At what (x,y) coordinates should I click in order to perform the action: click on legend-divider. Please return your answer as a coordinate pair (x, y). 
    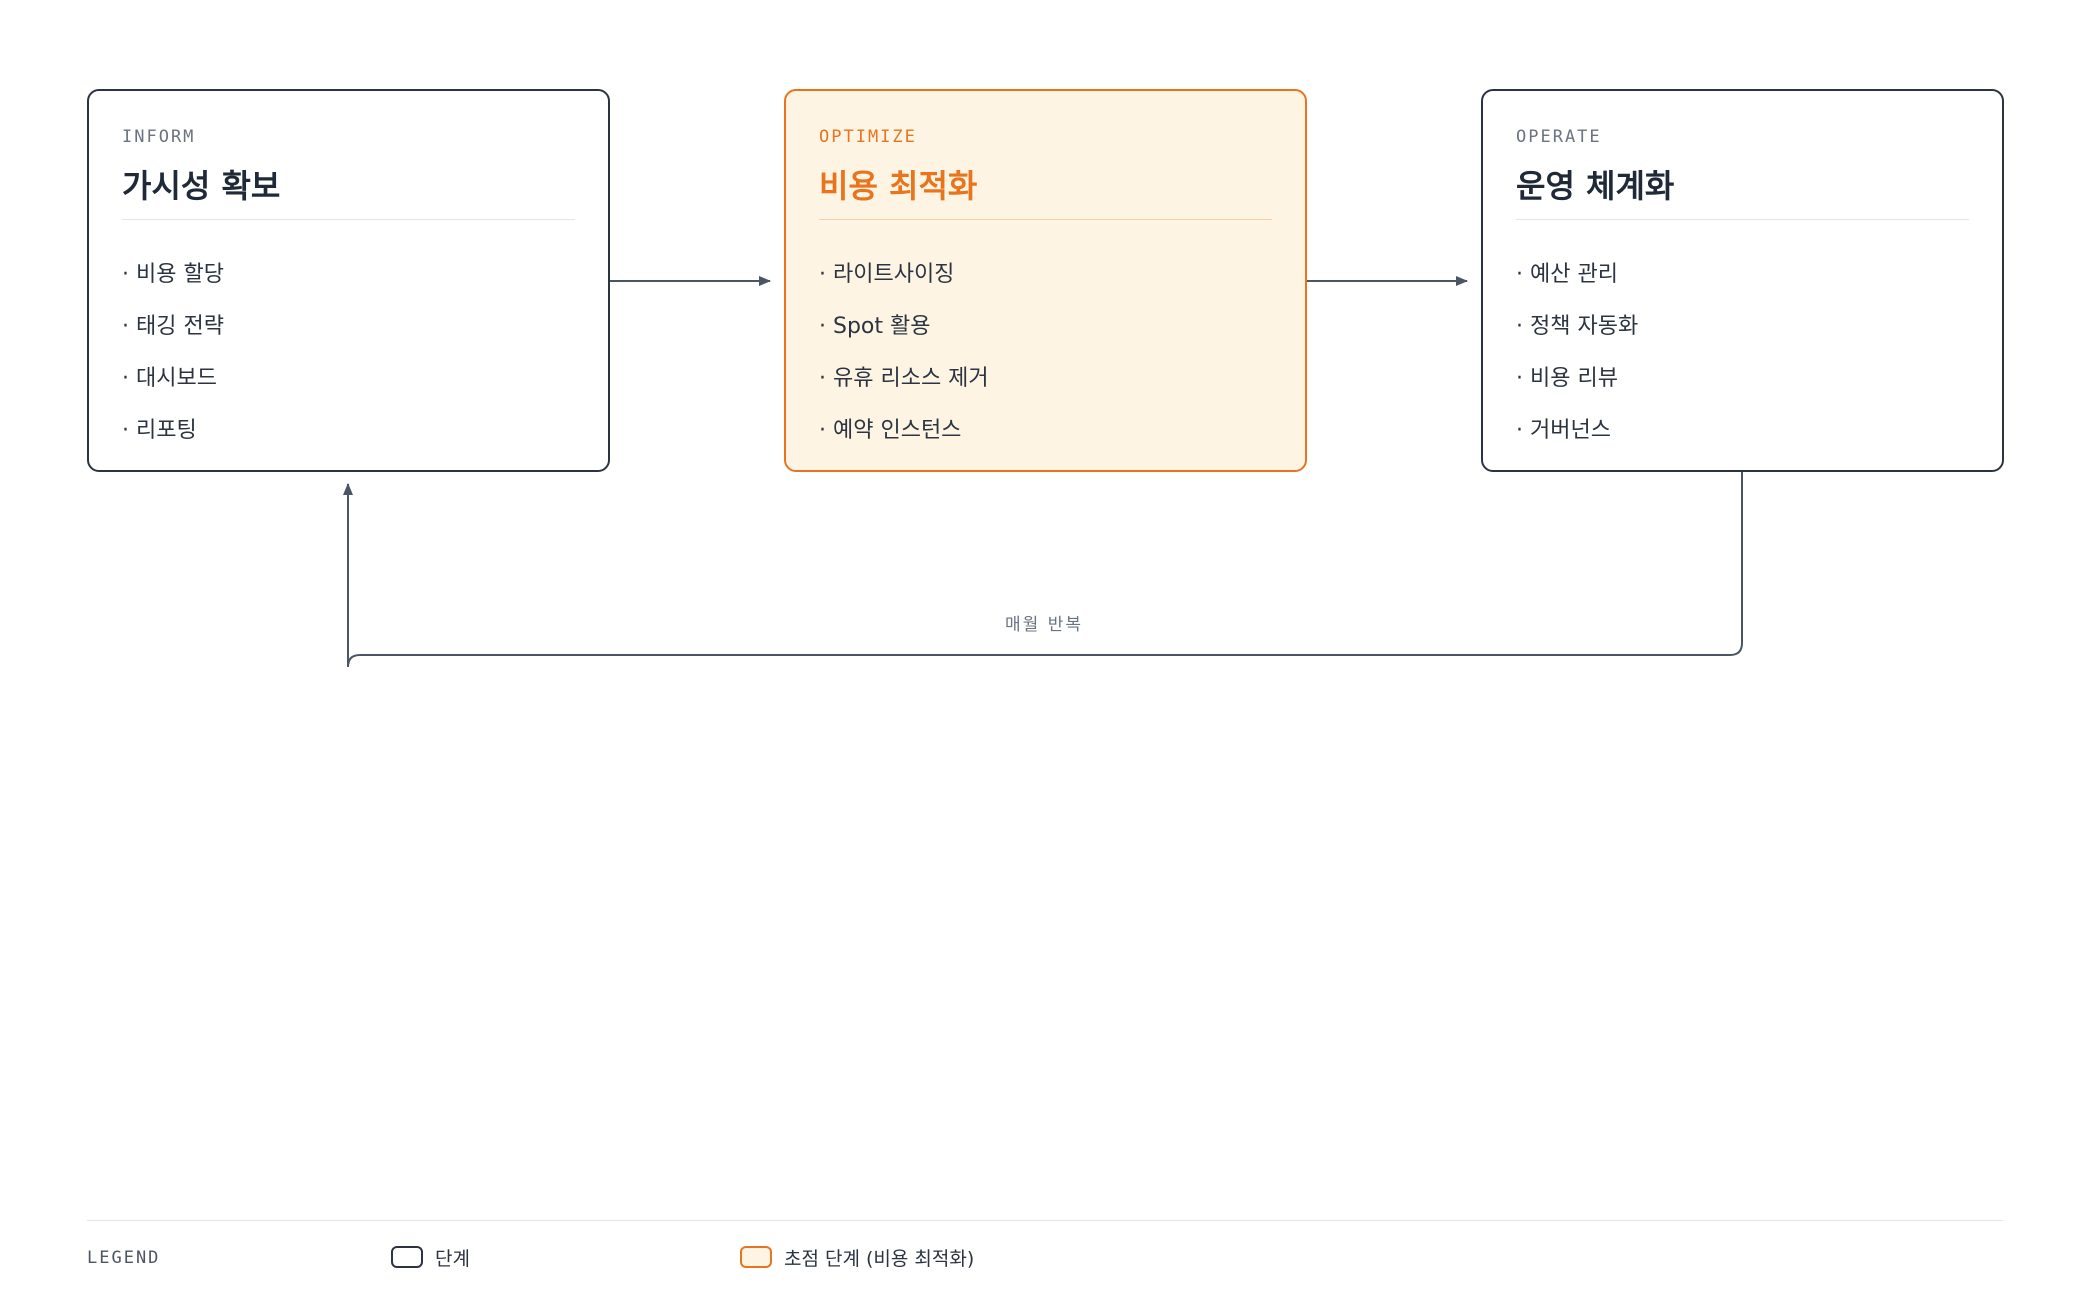
    Looking at the image, I should click on (1045, 1220).